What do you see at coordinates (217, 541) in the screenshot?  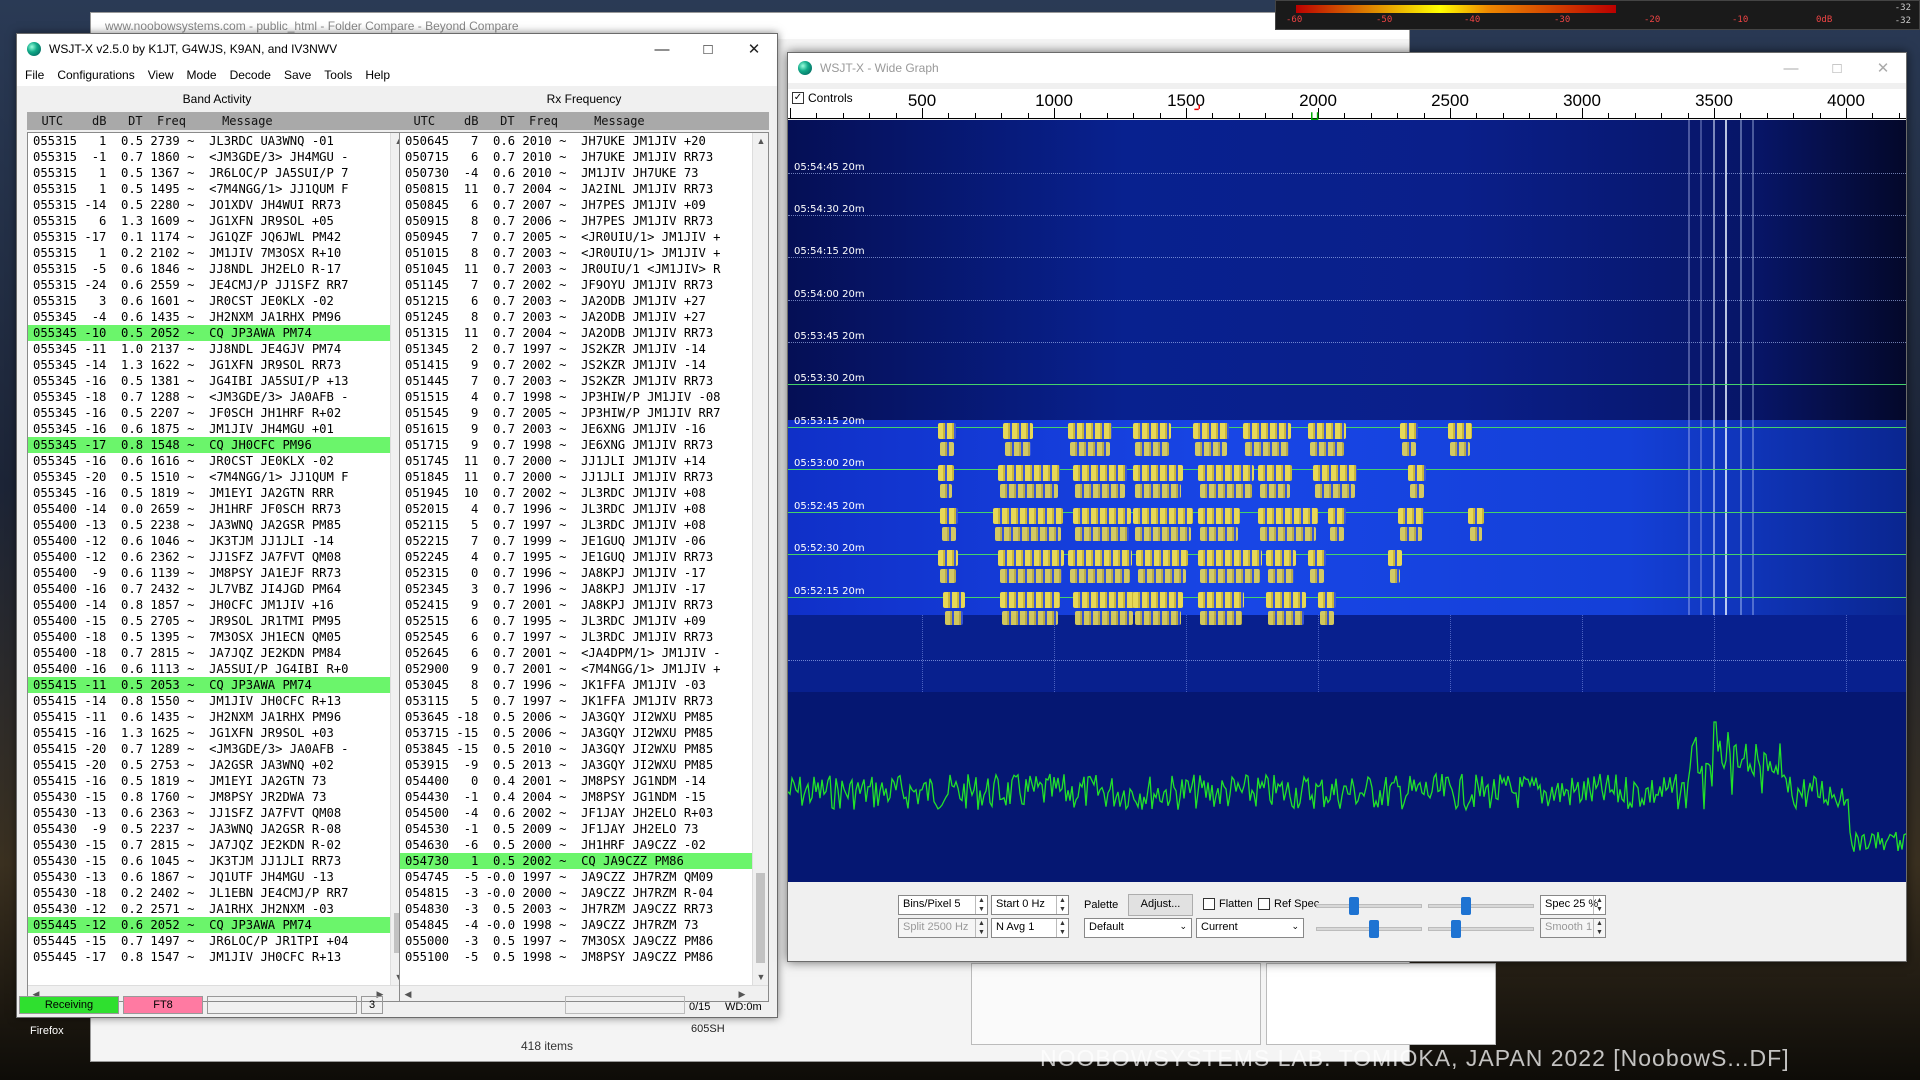 I see `band-activity-row: 055400 -12 0.6 1046 ~ JK3TJM JJ1JLI -14` at bounding box center [217, 541].